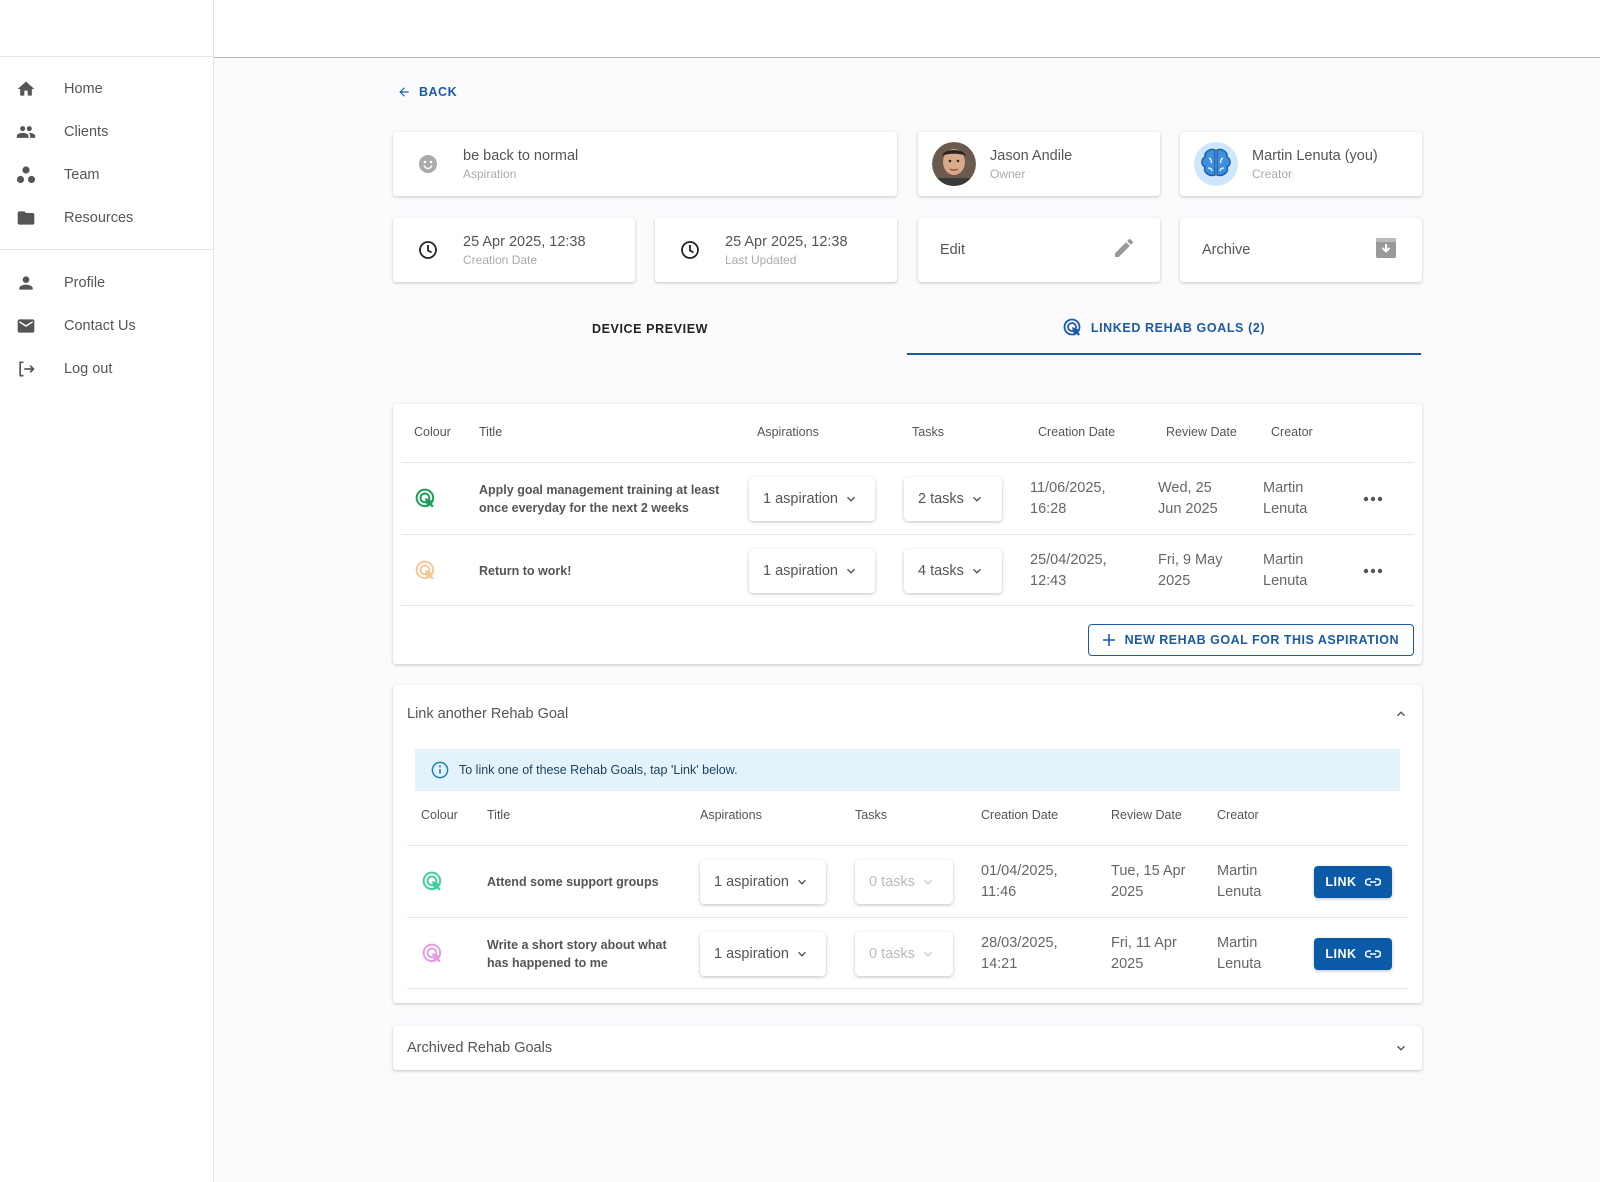 The width and height of the screenshot is (1600, 1182). I want to click on link-another-header: Link another Rehab Goal, so click(907, 714).